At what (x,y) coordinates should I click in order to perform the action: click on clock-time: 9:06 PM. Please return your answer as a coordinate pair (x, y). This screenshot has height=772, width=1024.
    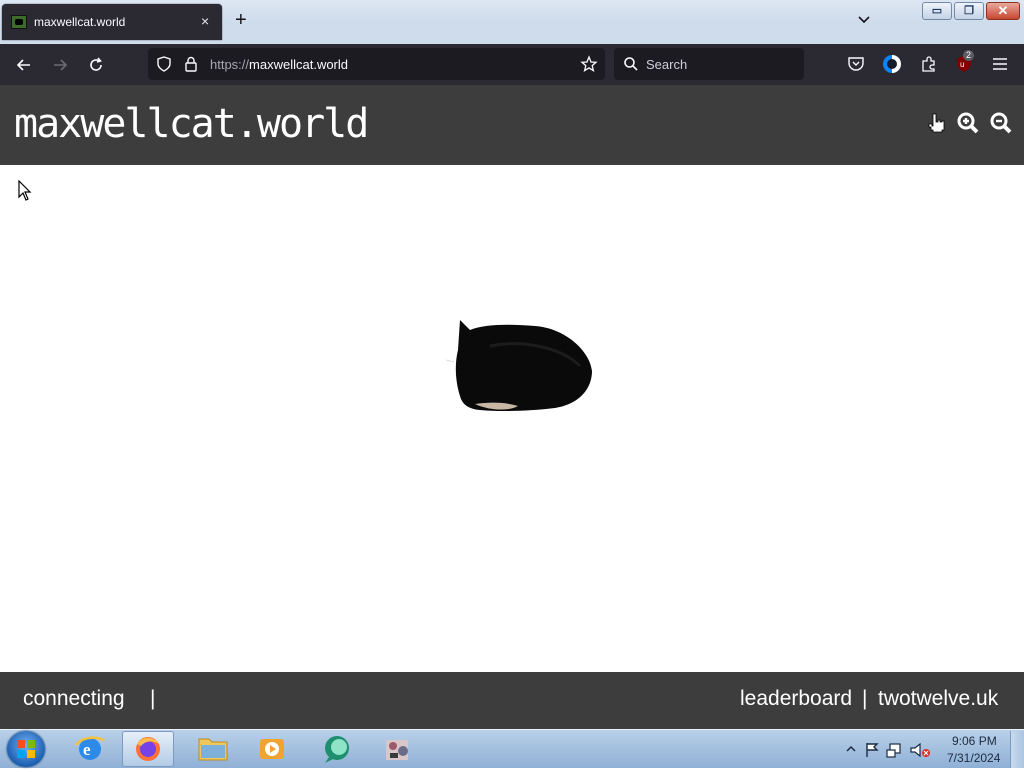
    Looking at the image, I should click on (974, 741).